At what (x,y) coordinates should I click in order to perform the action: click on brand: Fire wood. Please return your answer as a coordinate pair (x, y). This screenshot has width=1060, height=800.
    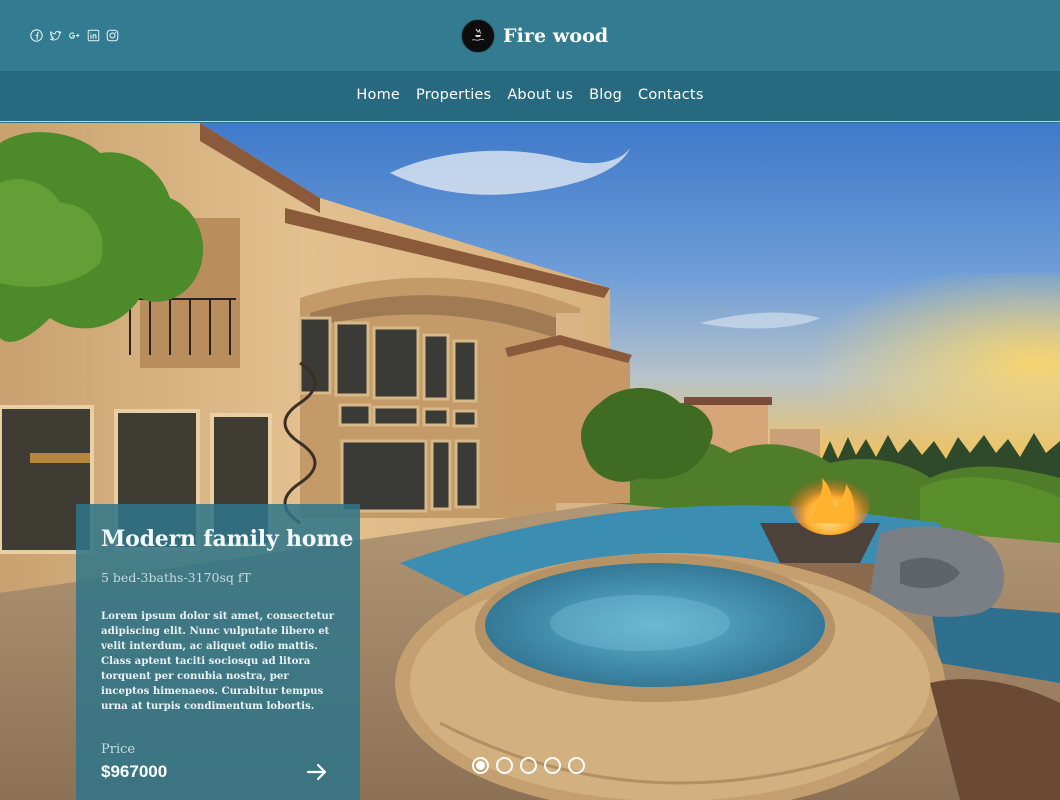
    Looking at the image, I should click on (534, 36).